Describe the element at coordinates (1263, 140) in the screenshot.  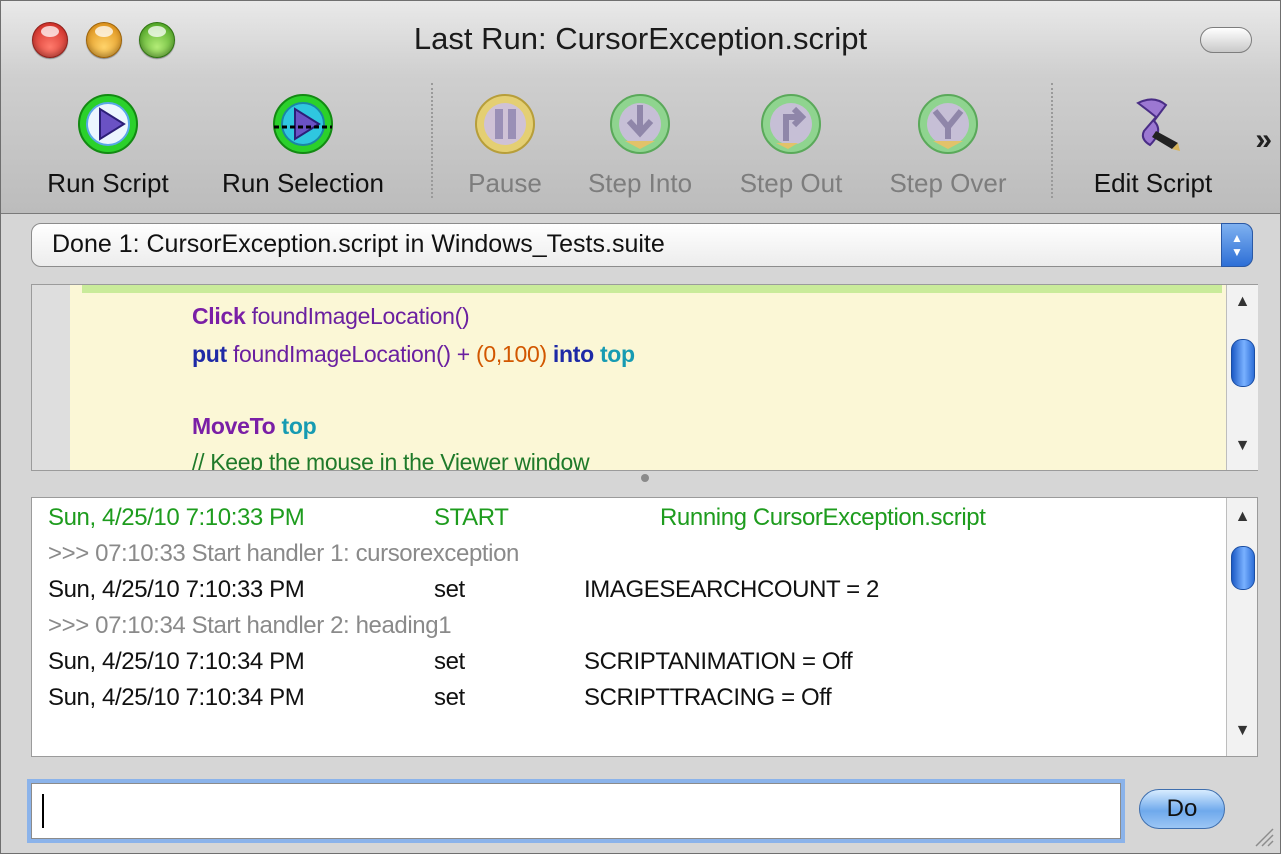
I see `toolbar-overflow-button: »` at that location.